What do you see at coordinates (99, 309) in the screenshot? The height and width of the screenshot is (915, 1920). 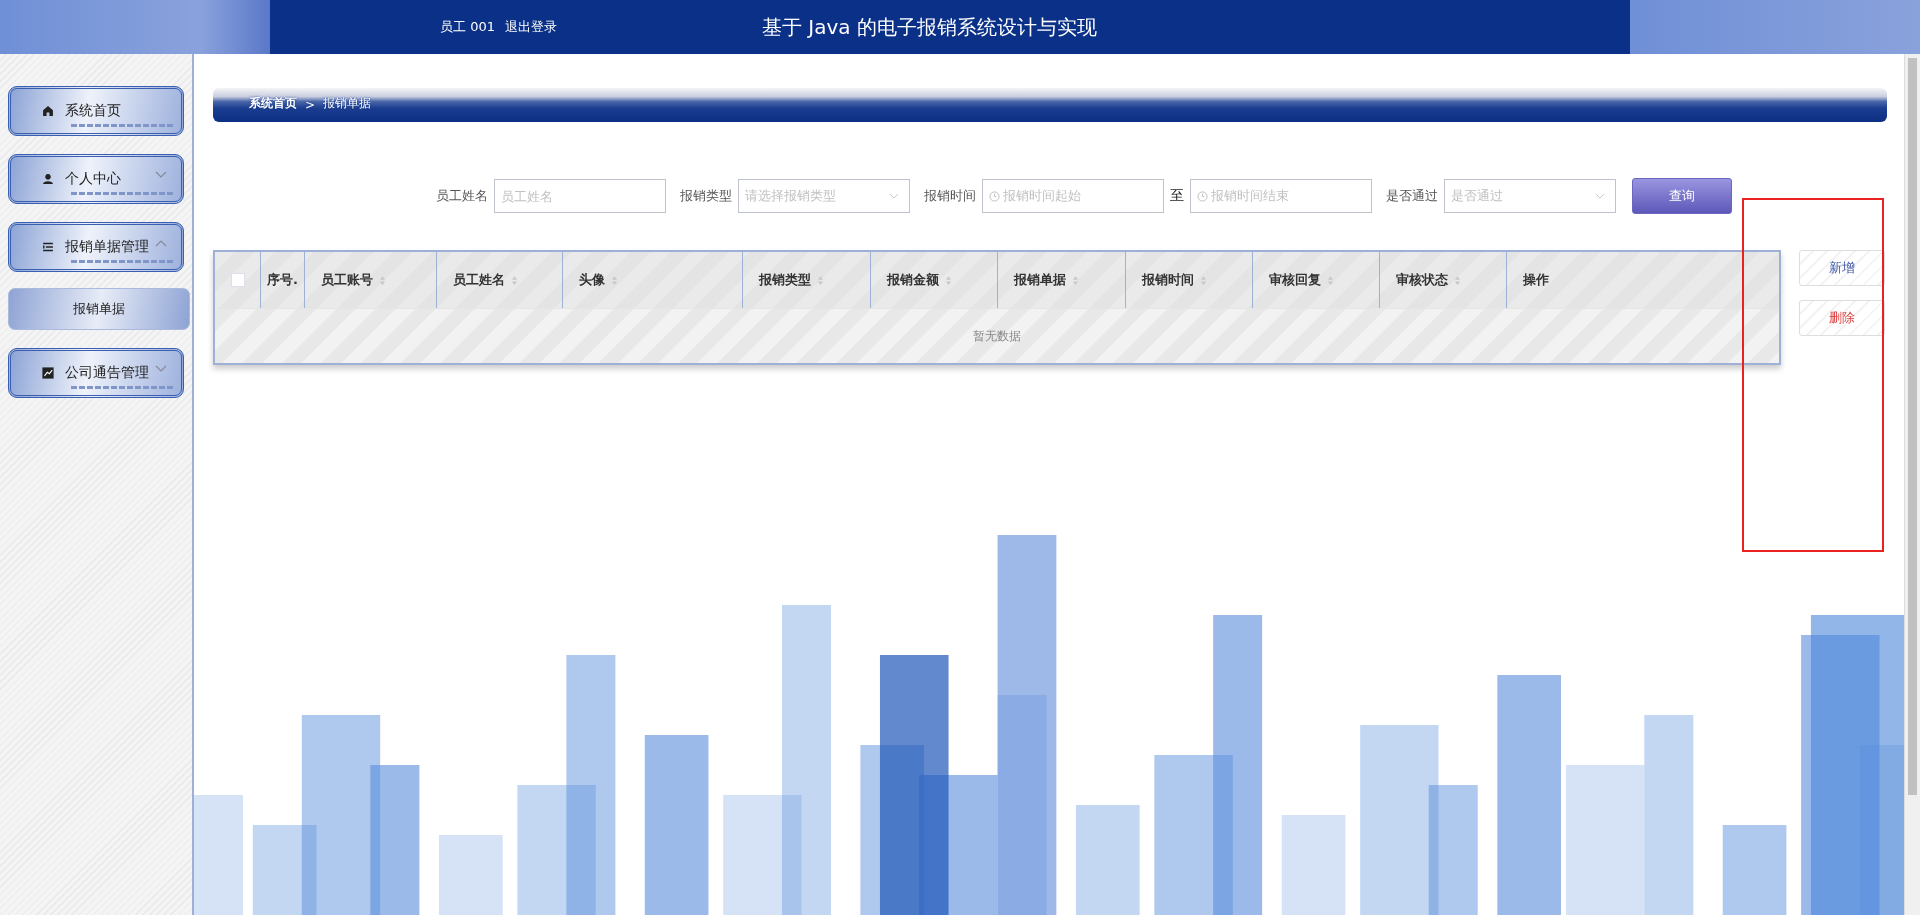 I see `nav-subitem: 报销单据` at bounding box center [99, 309].